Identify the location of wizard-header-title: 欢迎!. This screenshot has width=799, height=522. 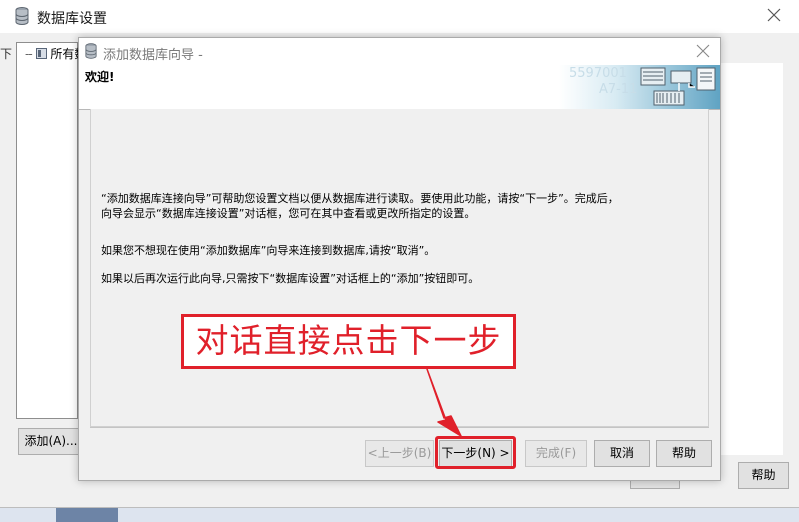
(100, 77).